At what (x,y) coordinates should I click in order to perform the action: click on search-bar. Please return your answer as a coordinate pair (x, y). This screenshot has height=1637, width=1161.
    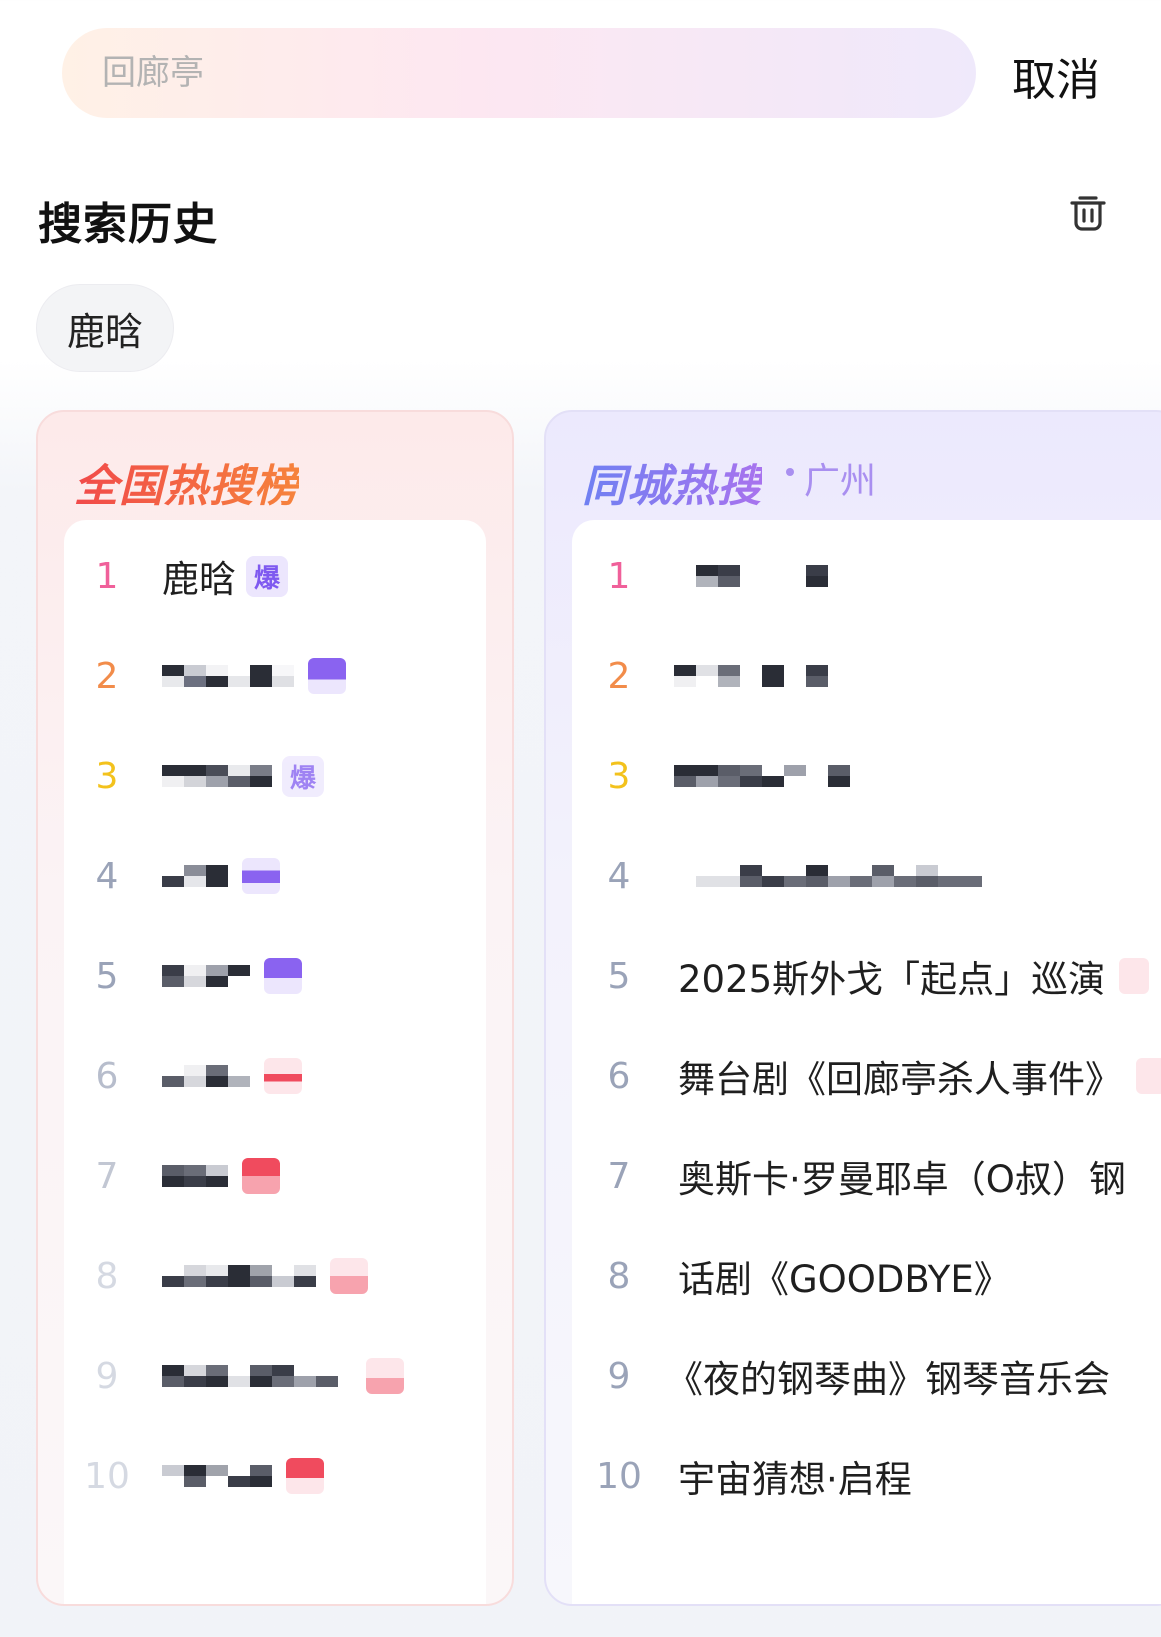
    Looking at the image, I should click on (519, 73).